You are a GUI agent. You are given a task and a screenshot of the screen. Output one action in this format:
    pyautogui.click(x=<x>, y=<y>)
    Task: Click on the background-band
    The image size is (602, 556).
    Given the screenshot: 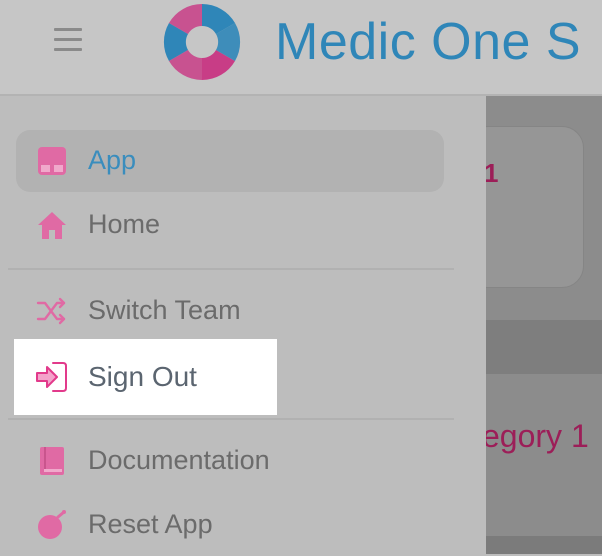 What is the action you would take?
    pyautogui.click(x=544, y=347)
    